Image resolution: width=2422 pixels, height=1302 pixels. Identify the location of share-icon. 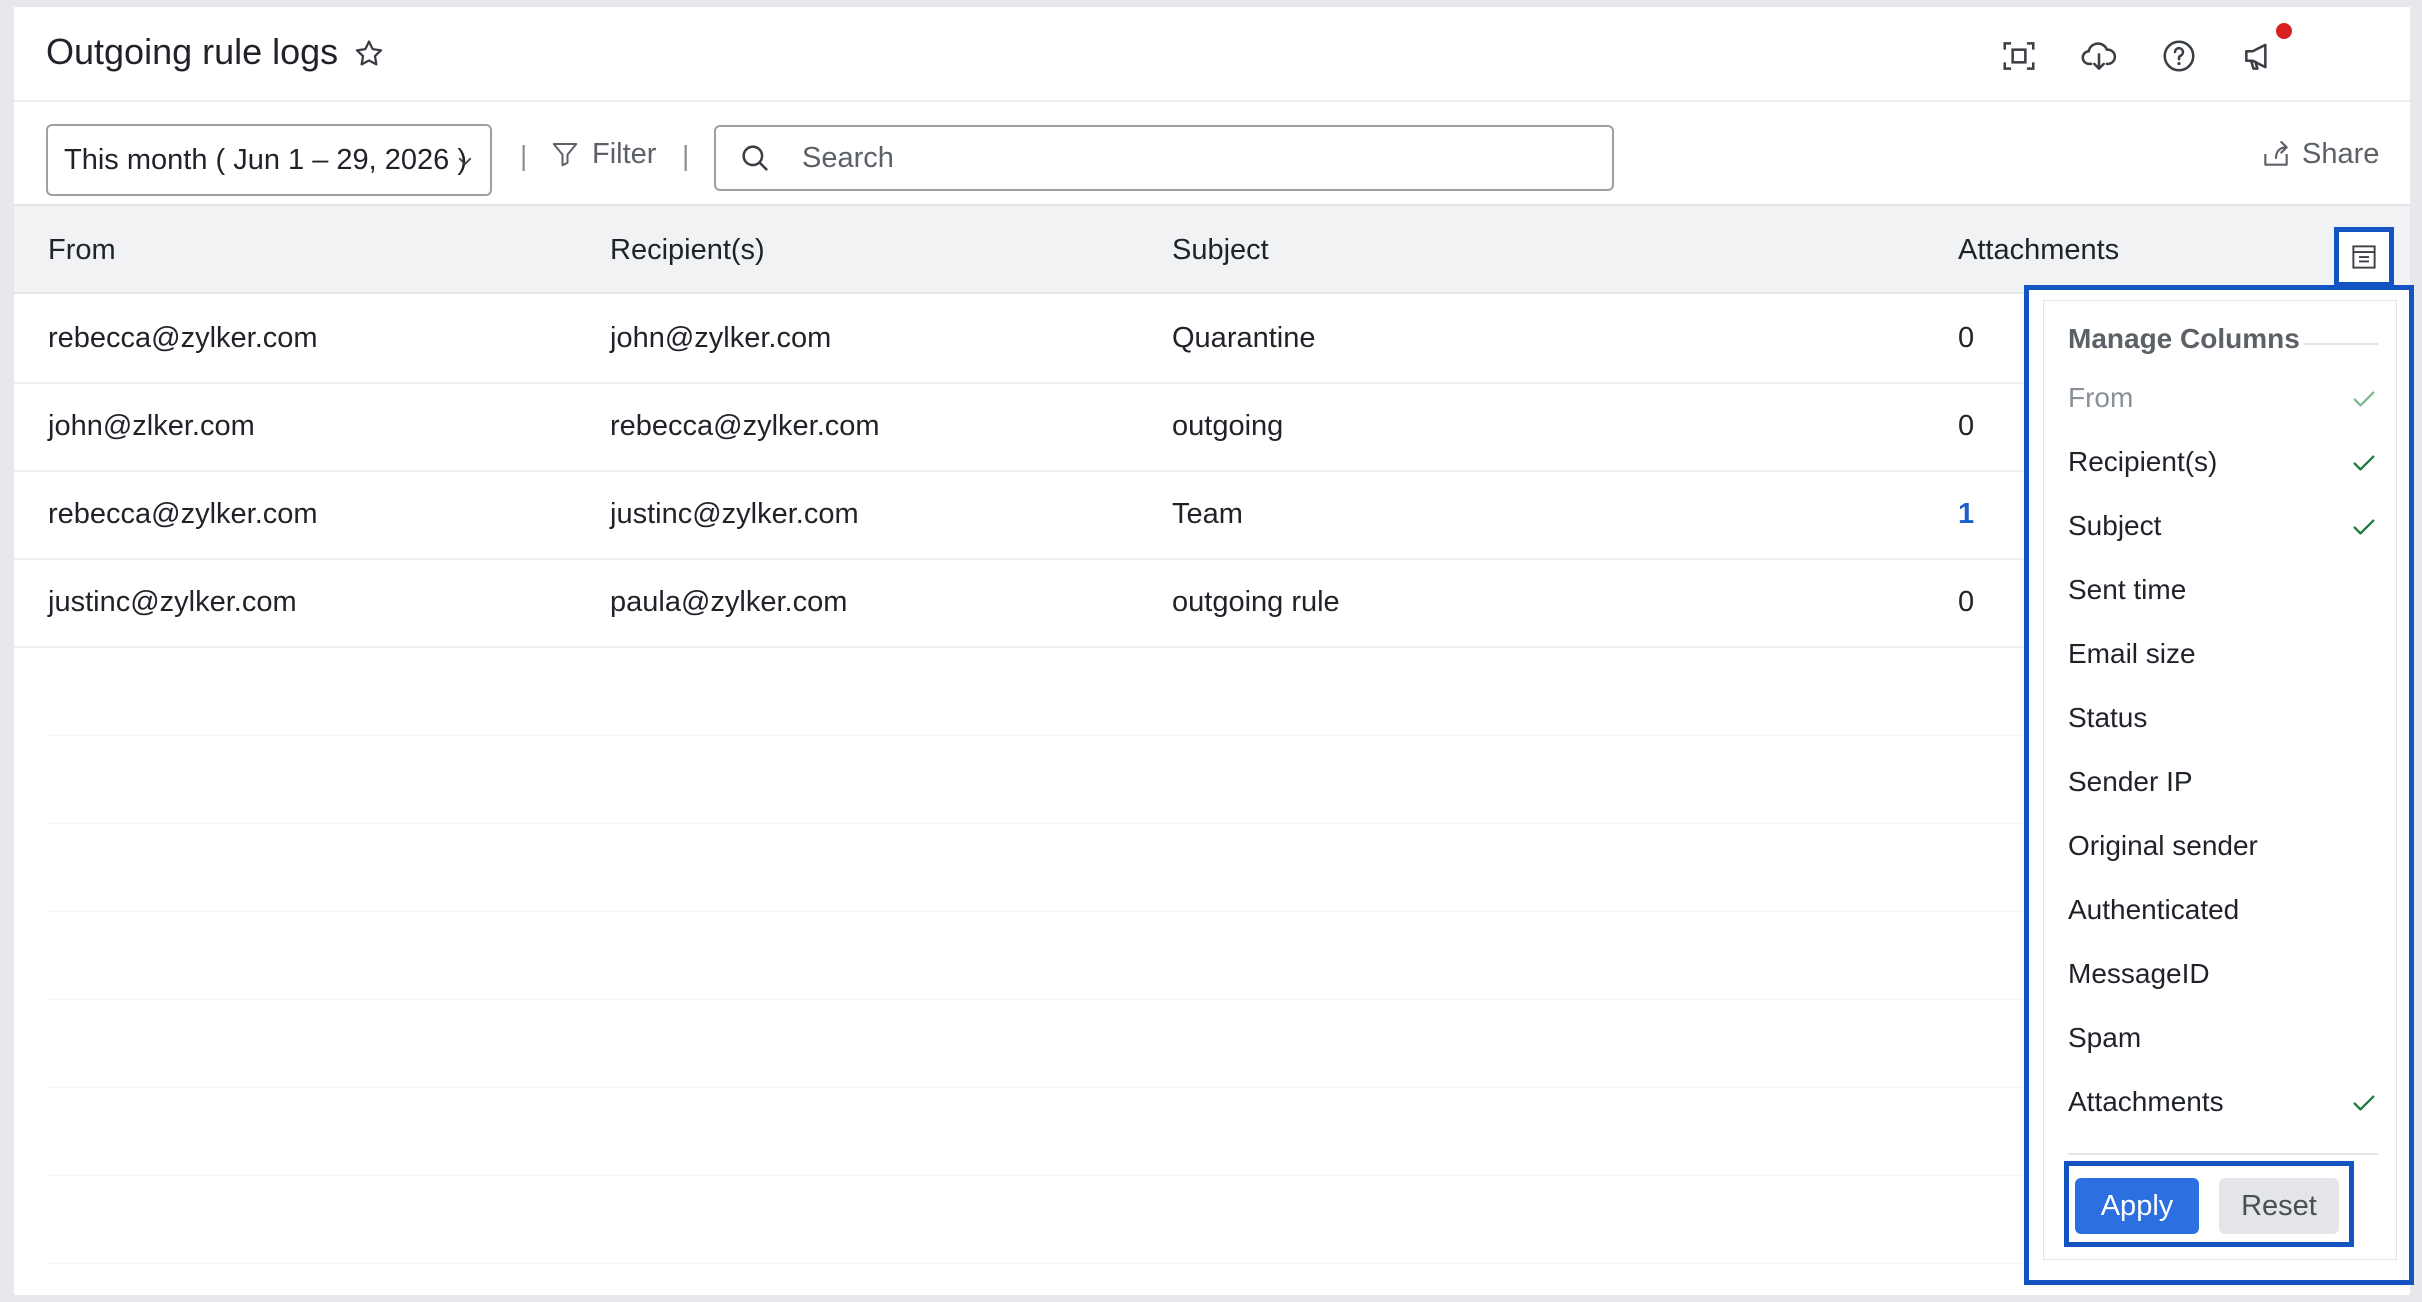
(2276, 153).